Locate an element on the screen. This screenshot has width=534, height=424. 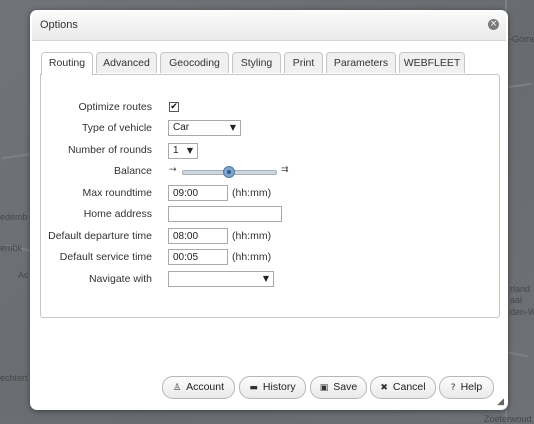
distance-icon: ⇉ is located at coordinates (285, 170).